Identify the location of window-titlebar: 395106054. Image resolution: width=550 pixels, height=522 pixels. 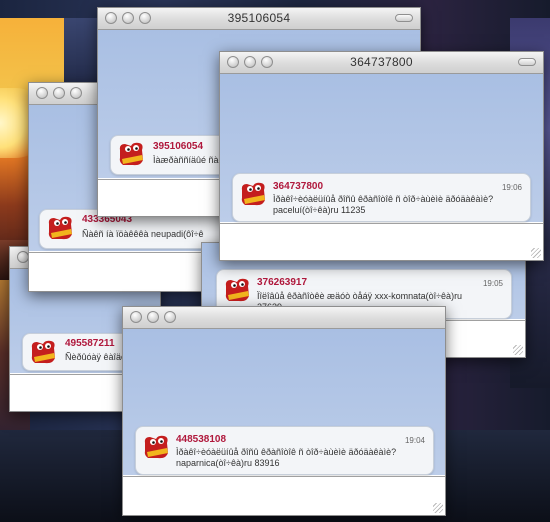
(259, 19).